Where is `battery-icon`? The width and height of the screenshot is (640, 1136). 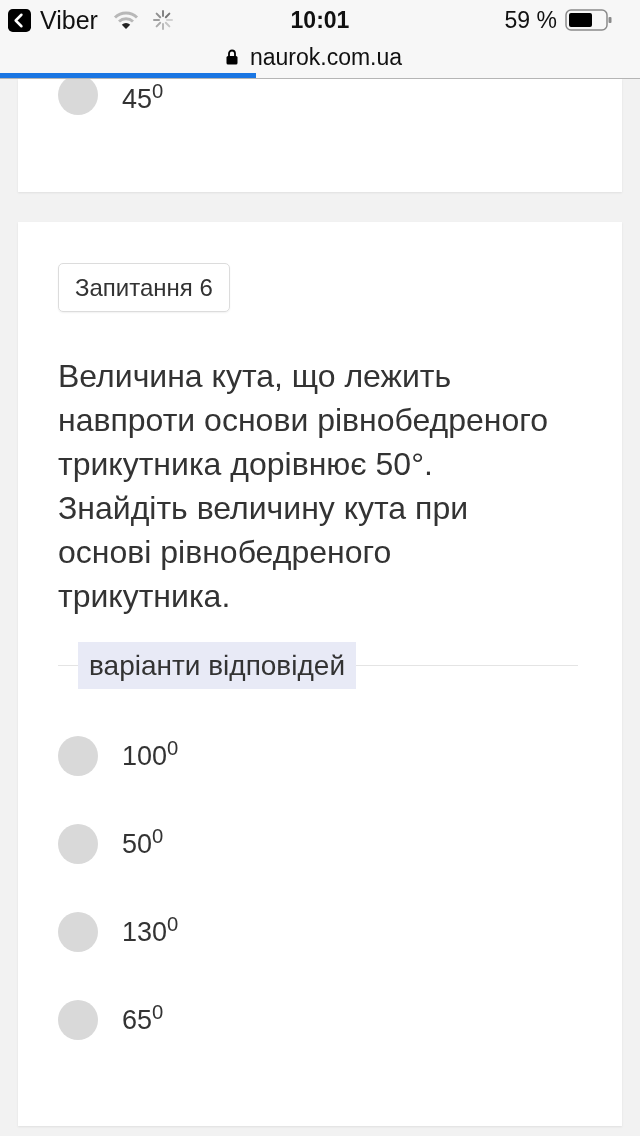
battery-icon is located at coordinates (588, 20).